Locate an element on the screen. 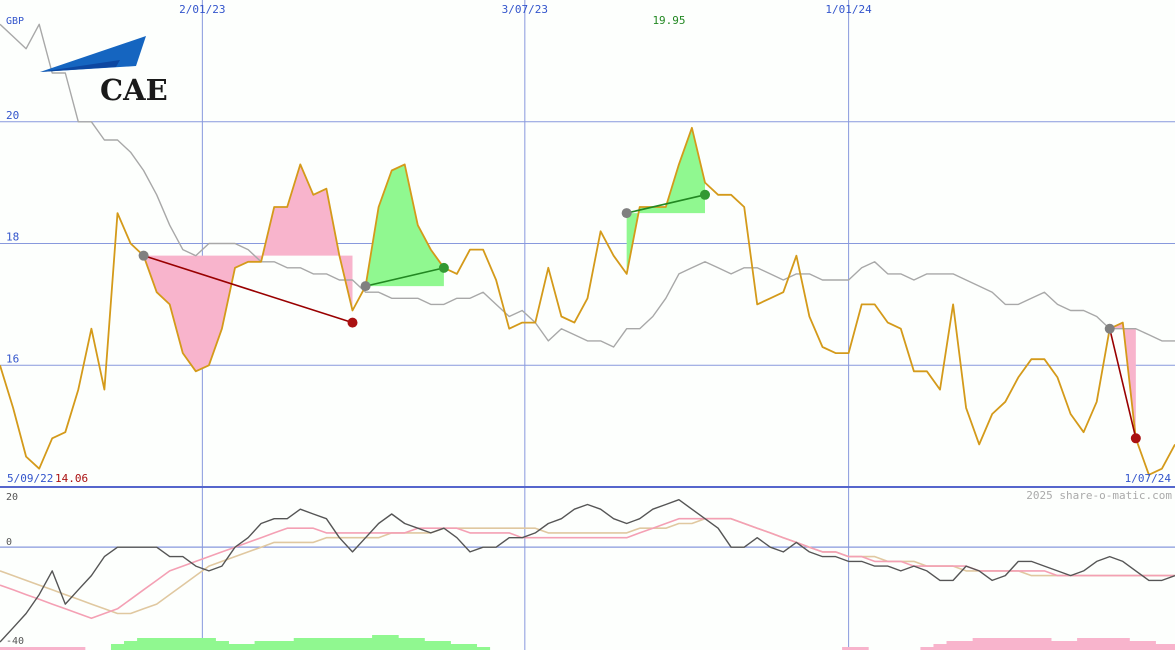  y-tick-label: 18 is located at coordinates (12, 237).